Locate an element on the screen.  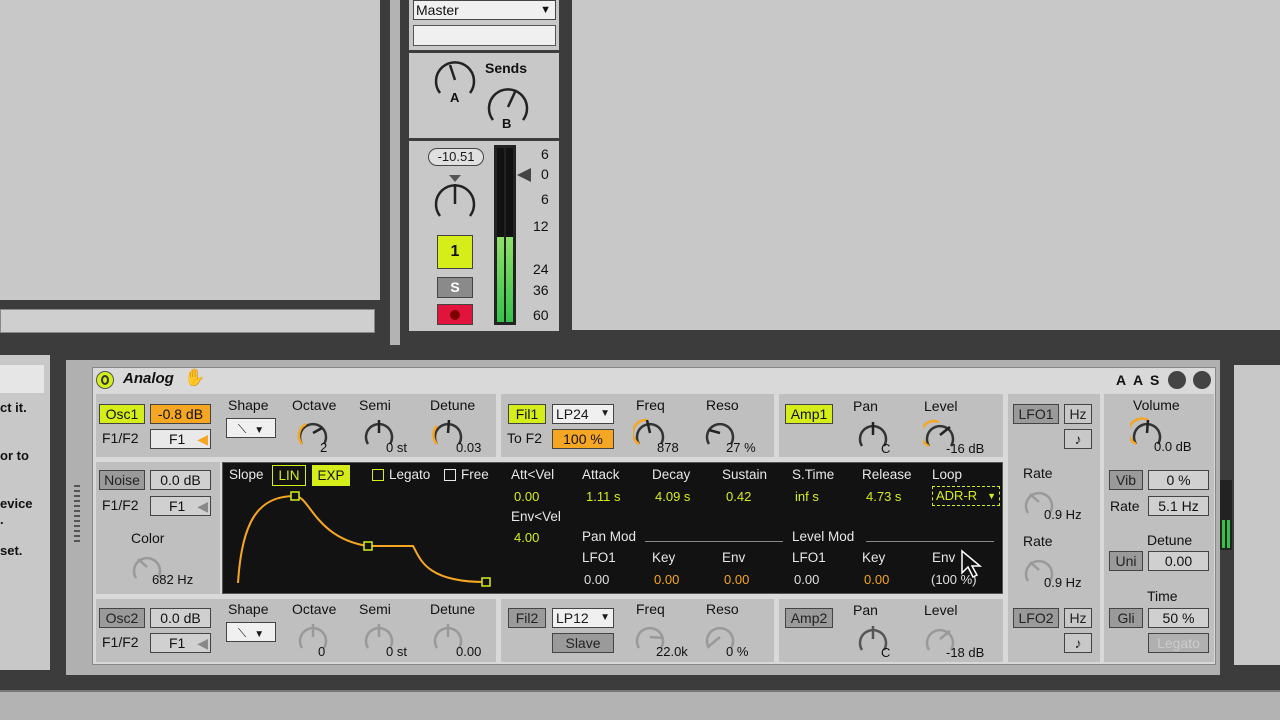
pm-env-value: 0.00 is located at coordinates (736, 579).